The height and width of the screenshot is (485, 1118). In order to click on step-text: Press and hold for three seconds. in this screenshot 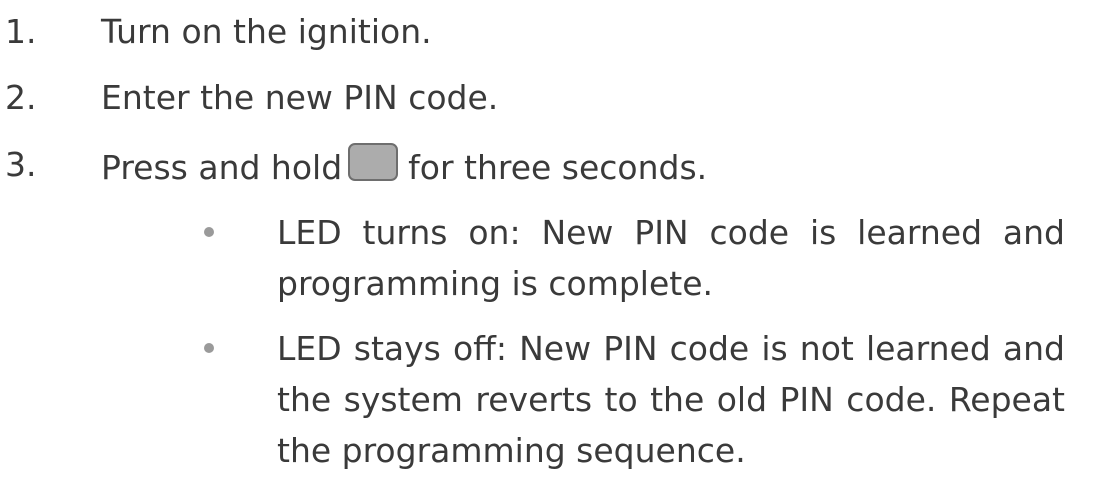, I will do `click(404, 166)`.